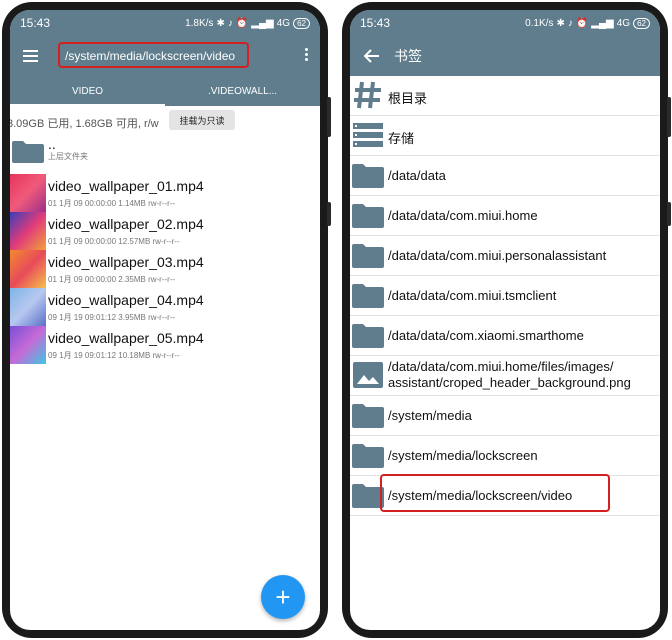 Image resolution: width=672 pixels, height=640 pixels. Describe the element at coordinates (368, 135) in the screenshot. I see `storage-icon` at that location.